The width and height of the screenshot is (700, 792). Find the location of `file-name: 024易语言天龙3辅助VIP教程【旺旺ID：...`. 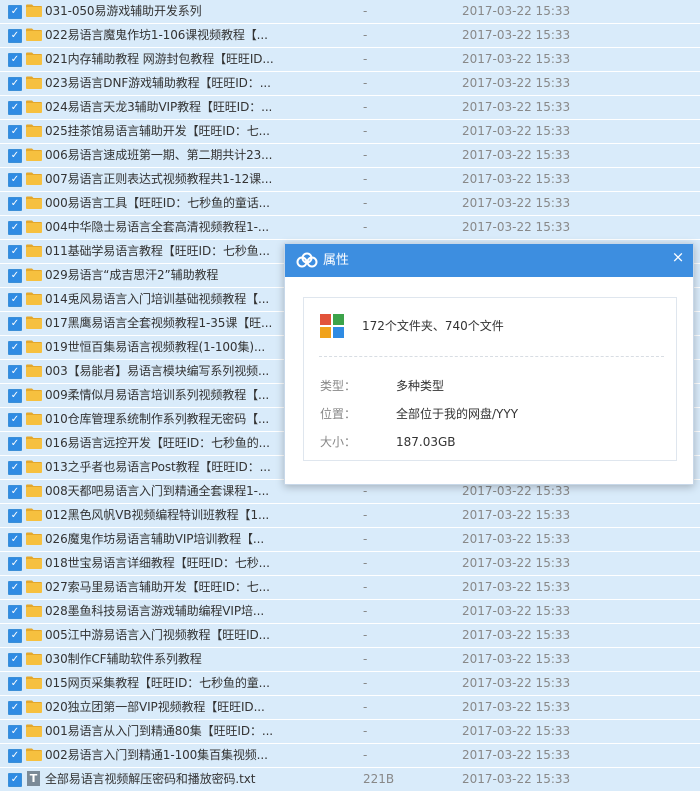

file-name: 024易语言天龙3辅助VIP教程【旺旺ID：... is located at coordinates (158, 107).